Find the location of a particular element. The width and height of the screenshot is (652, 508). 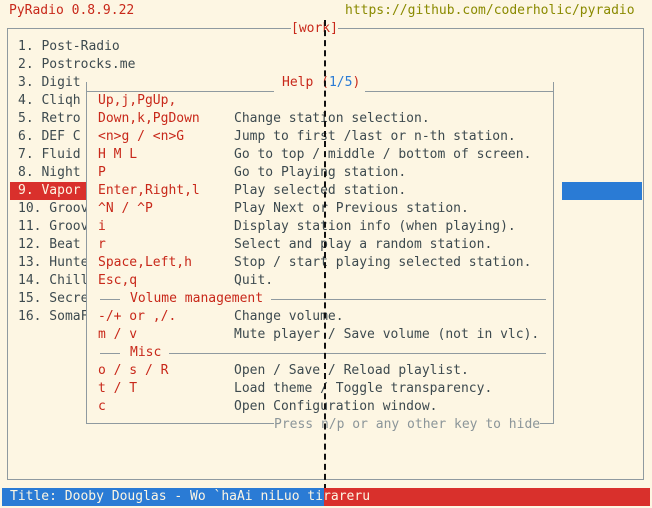

help-description: Go to Playing station. is located at coordinates (320, 172).